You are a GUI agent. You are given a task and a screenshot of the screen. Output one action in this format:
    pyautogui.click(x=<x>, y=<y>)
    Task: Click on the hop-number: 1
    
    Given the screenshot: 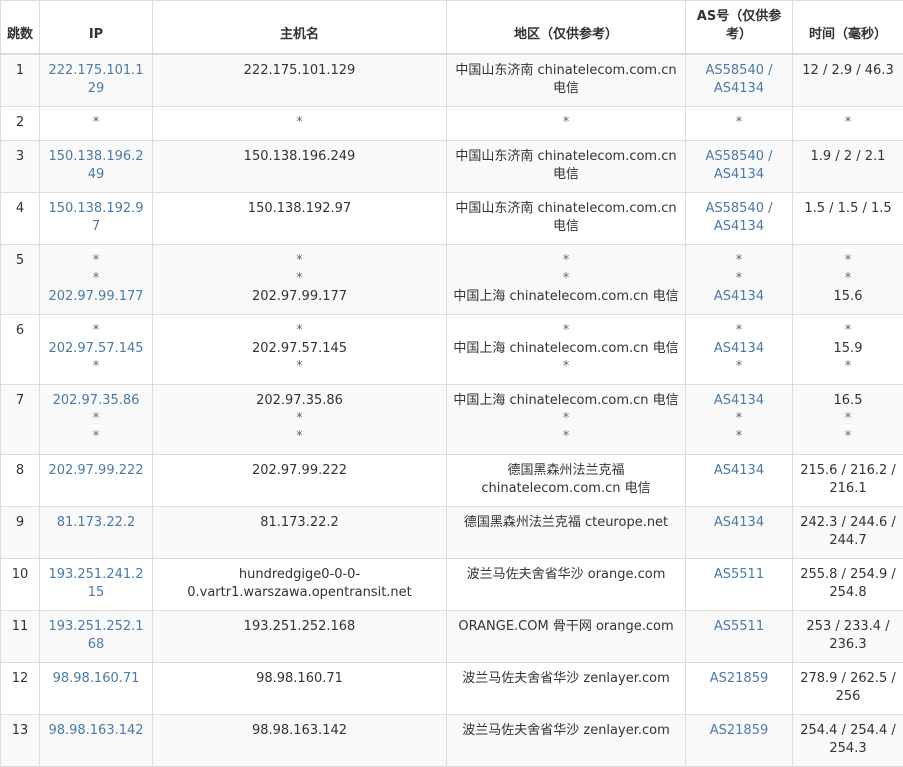 What is the action you would take?
    pyautogui.click(x=20, y=80)
    